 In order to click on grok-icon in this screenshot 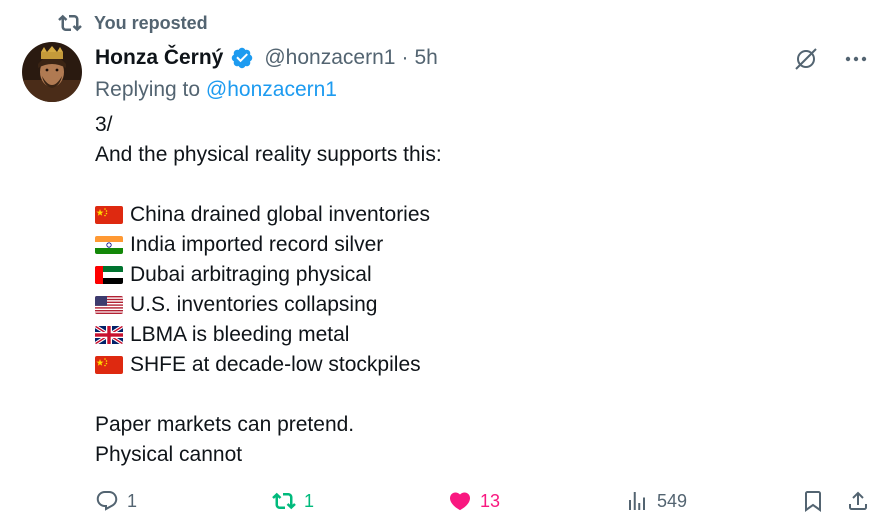, I will do `click(806, 59)`.